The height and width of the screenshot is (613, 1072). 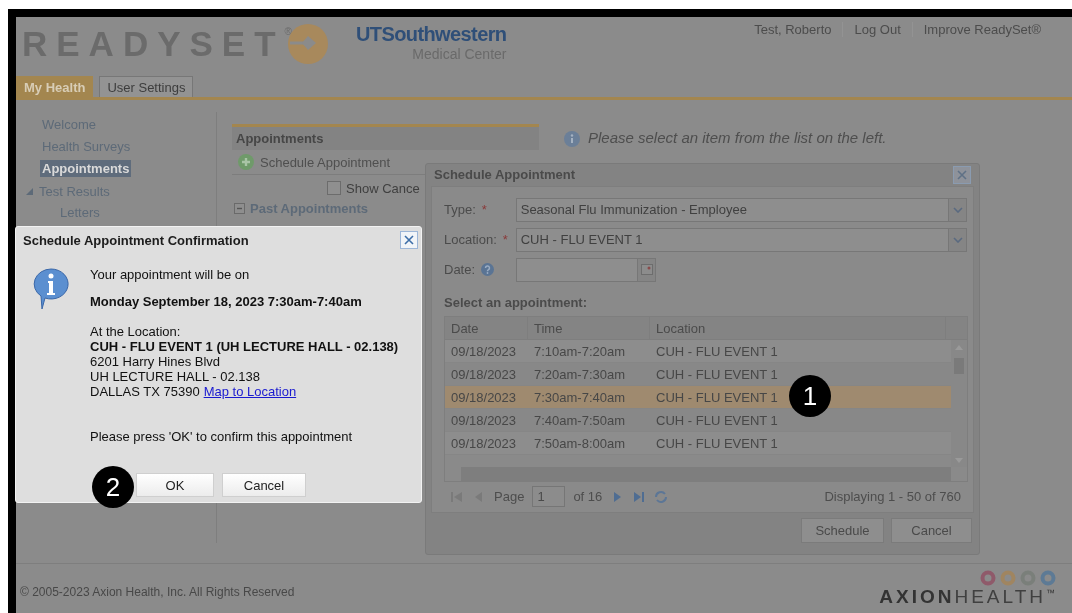 What do you see at coordinates (51, 289) in the screenshot?
I see `info-bubble-icon` at bounding box center [51, 289].